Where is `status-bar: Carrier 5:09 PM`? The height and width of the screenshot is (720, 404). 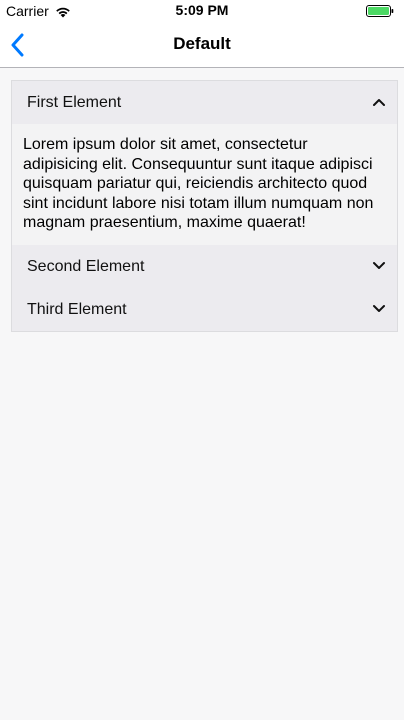 status-bar: Carrier 5:09 PM is located at coordinates (202, 11).